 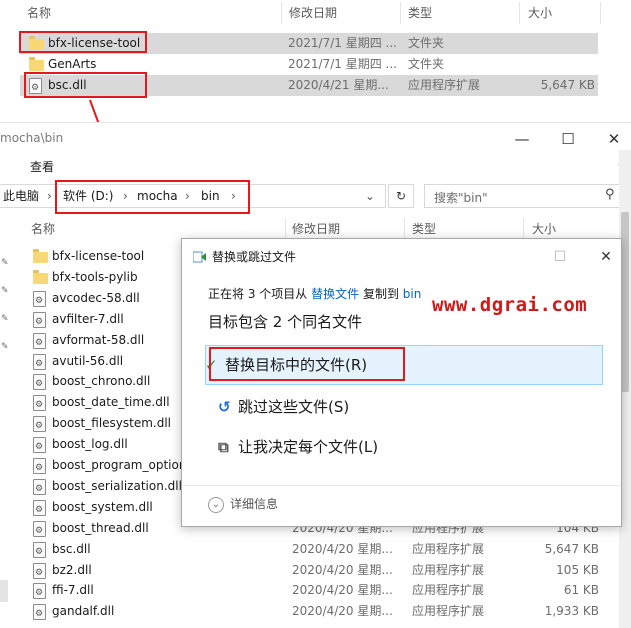 I want to click on destination-folder-link: bin, so click(x=412, y=294).